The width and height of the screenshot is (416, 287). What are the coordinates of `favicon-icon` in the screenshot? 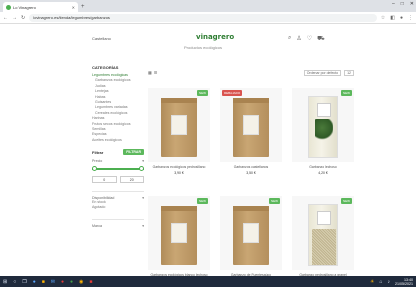 It's located at (8, 7).